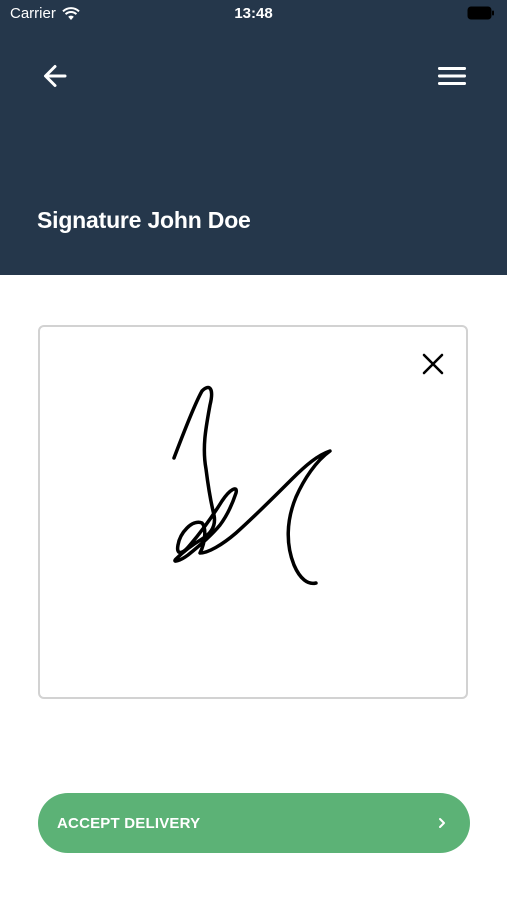  I want to click on close-icon, so click(433, 364).